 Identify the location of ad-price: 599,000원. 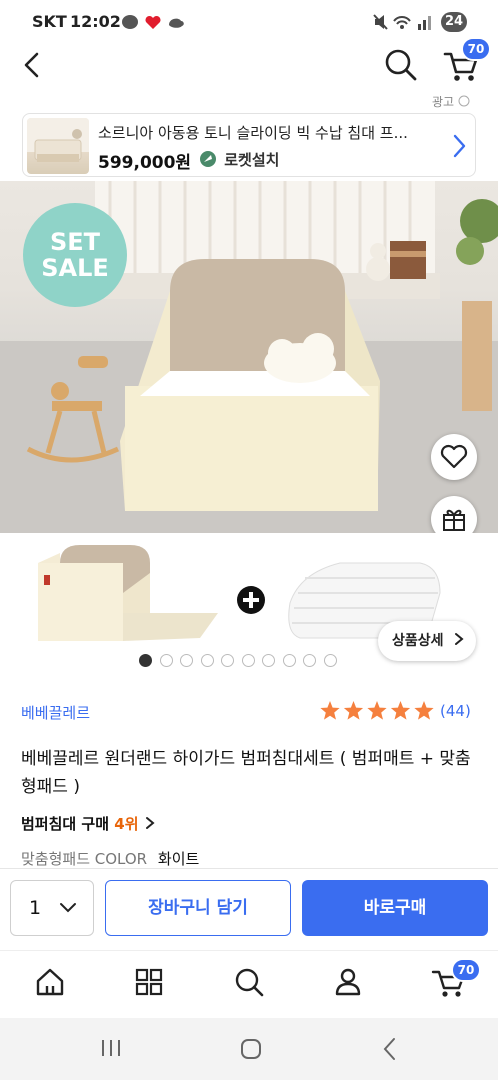
(145, 163).